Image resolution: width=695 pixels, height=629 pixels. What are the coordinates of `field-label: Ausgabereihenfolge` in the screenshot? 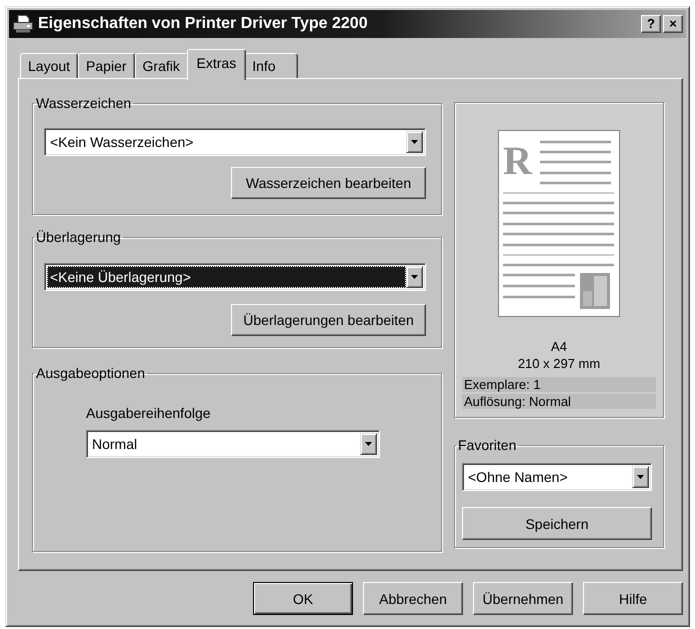 It's located at (148, 413).